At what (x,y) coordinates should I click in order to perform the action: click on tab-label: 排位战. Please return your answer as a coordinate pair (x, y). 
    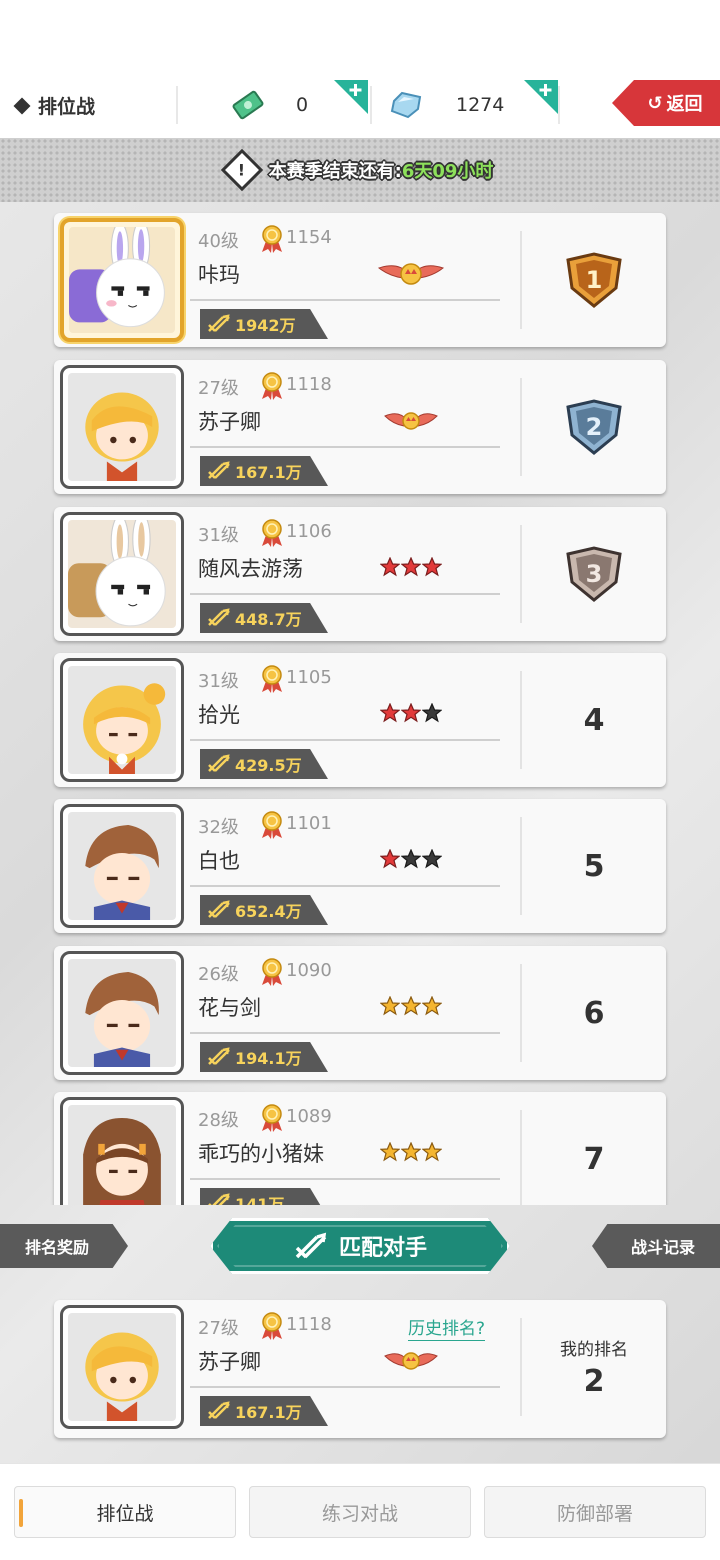
    Looking at the image, I should click on (125, 1513).